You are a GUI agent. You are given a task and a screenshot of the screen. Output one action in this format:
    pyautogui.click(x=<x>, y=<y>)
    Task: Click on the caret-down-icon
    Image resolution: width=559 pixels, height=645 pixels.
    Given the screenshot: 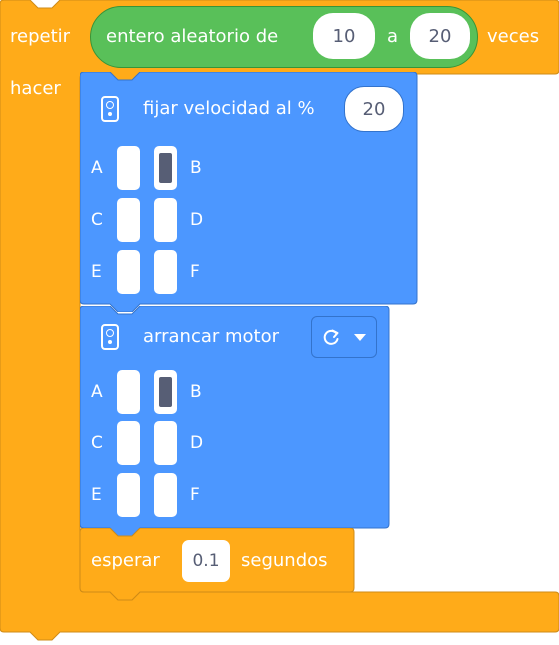 What is the action you would take?
    pyautogui.click(x=360, y=337)
    